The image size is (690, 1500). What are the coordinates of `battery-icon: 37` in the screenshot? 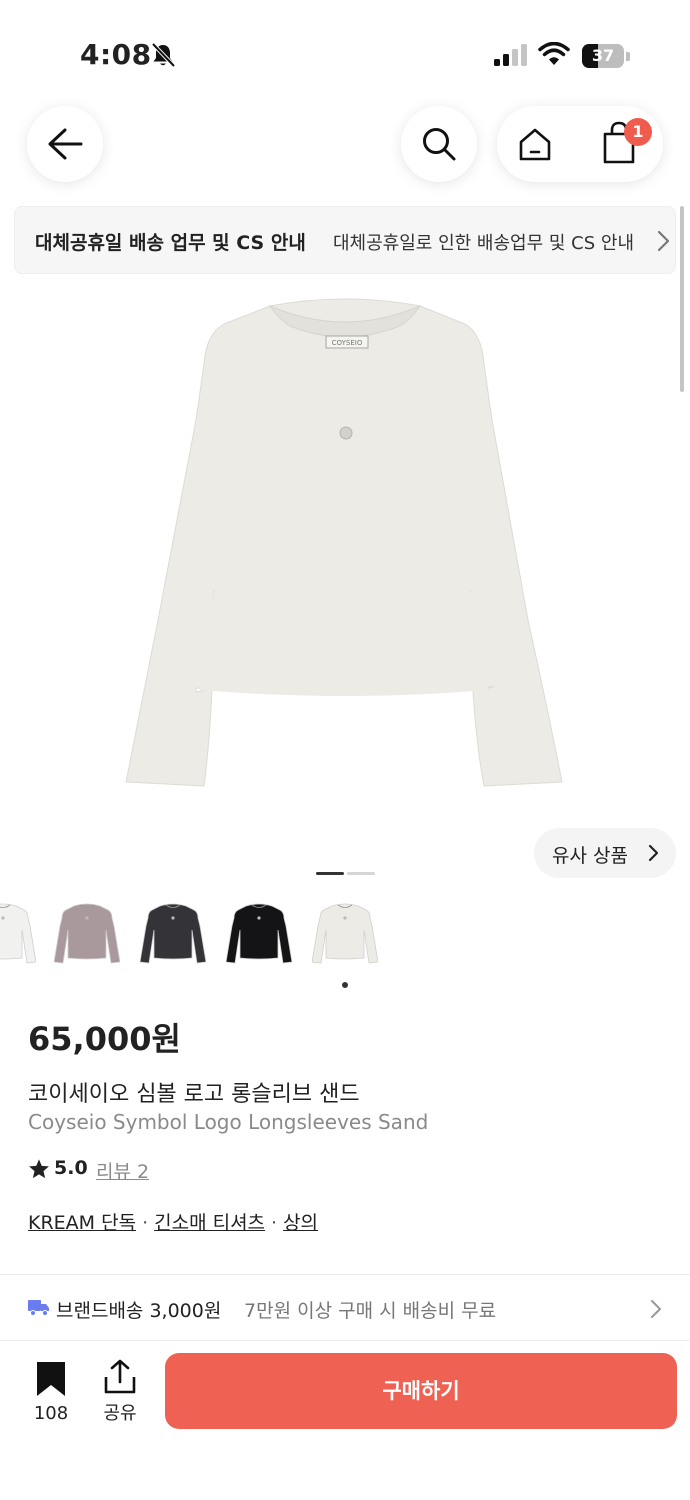 It's located at (606, 56).